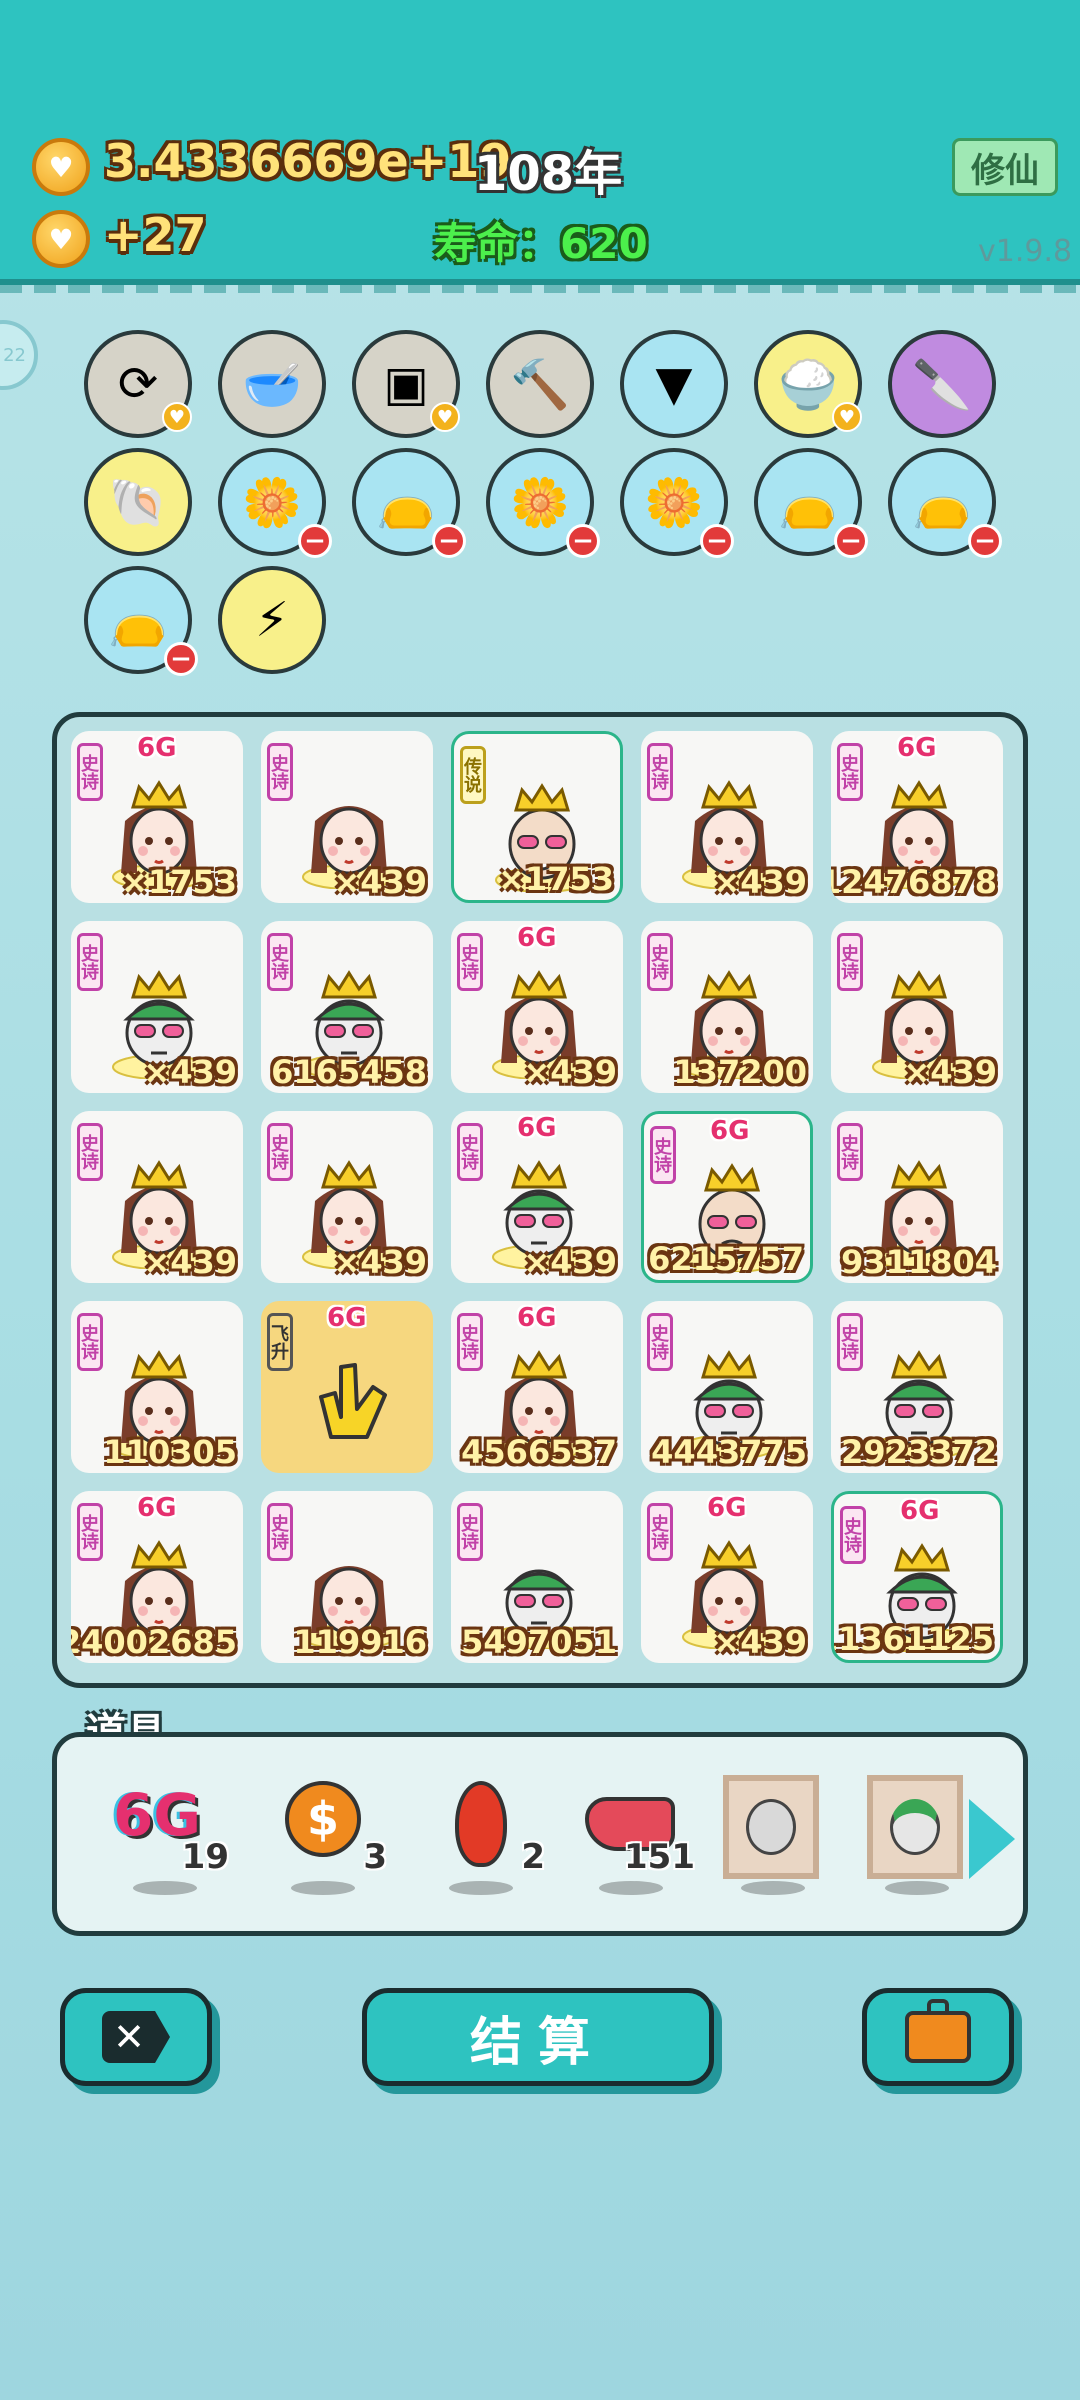  Describe the element at coordinates (917, 1577) in the screenshot. I see `grid-cell: 史诗 6G 11361125` at that location.